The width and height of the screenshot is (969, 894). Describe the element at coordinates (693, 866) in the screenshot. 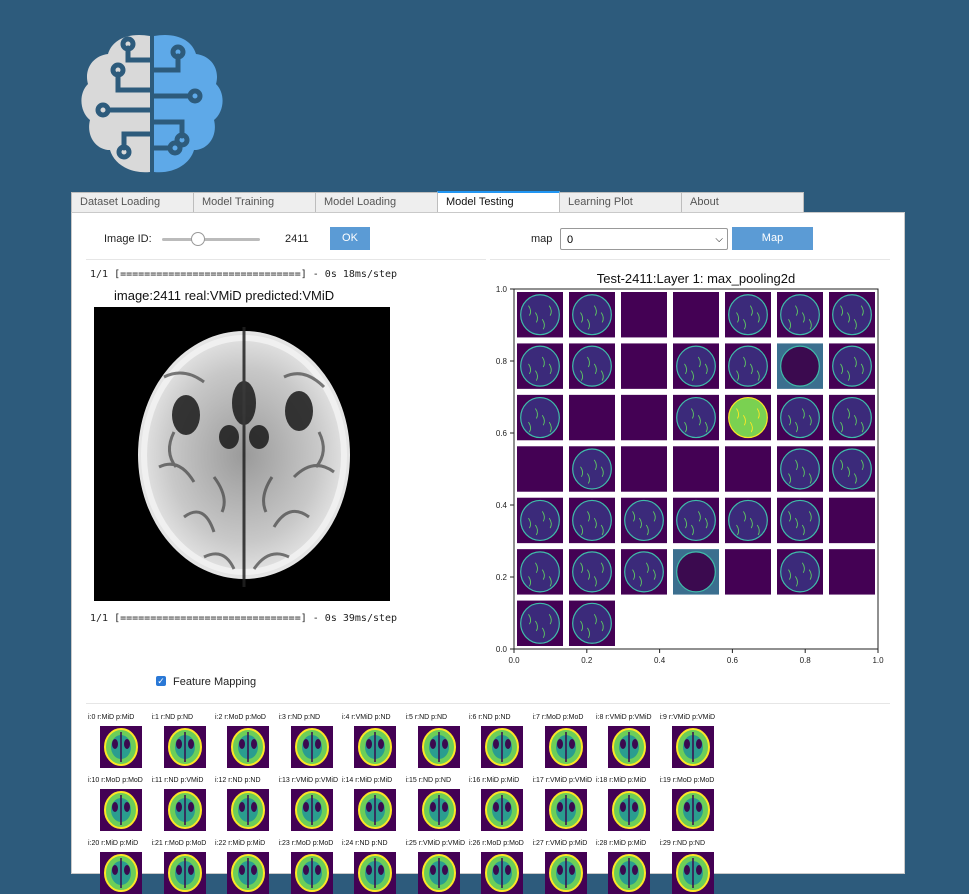

I see `thumbnail-item: i:29 r:ND p:ND` at that location.